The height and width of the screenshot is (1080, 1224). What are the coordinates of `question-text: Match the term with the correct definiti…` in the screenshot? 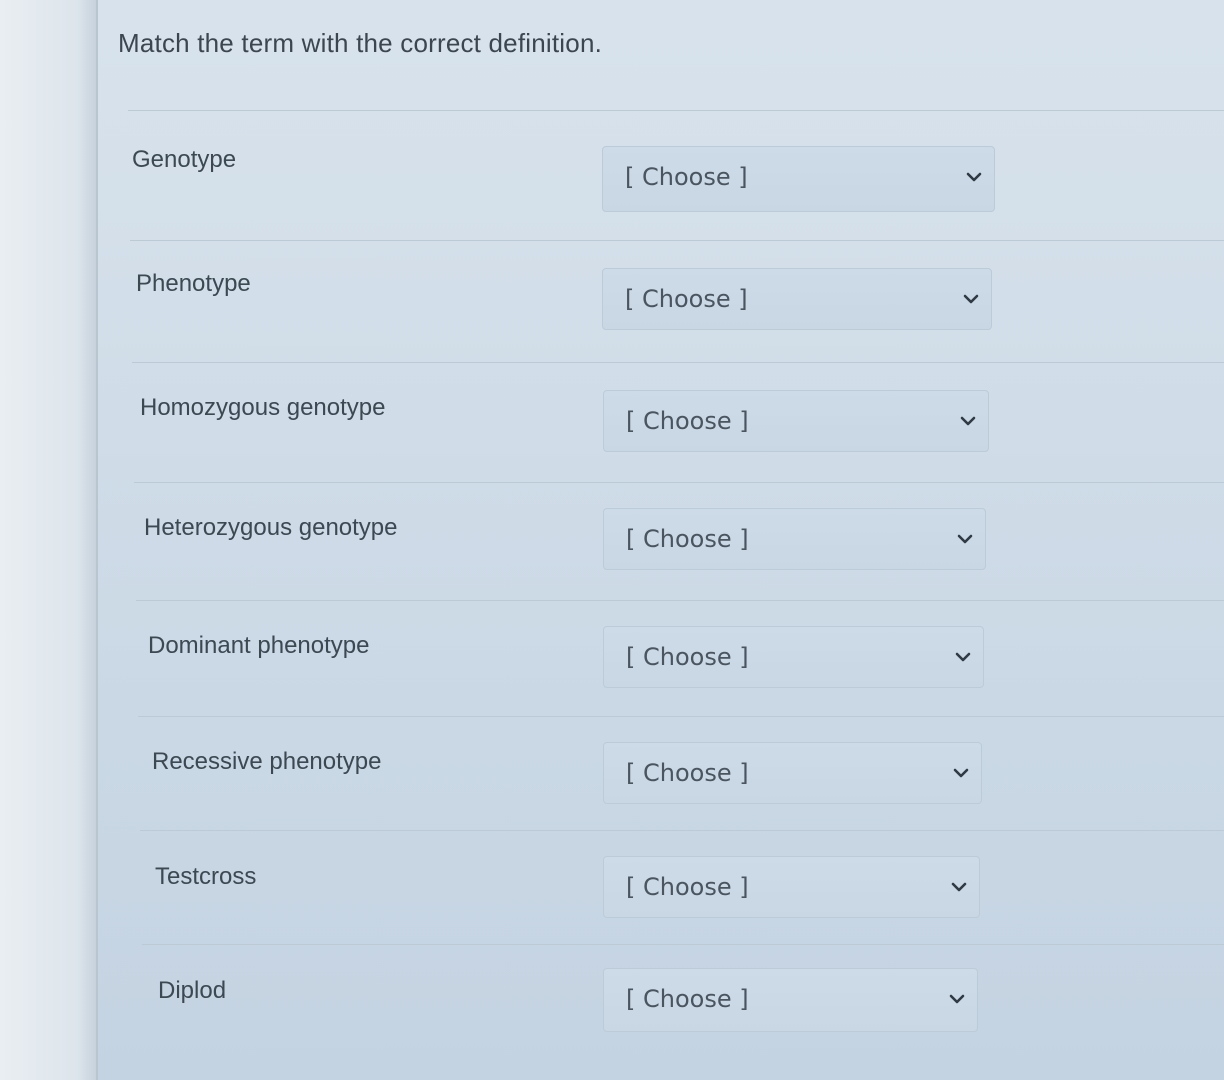 It's located at (360, 43).